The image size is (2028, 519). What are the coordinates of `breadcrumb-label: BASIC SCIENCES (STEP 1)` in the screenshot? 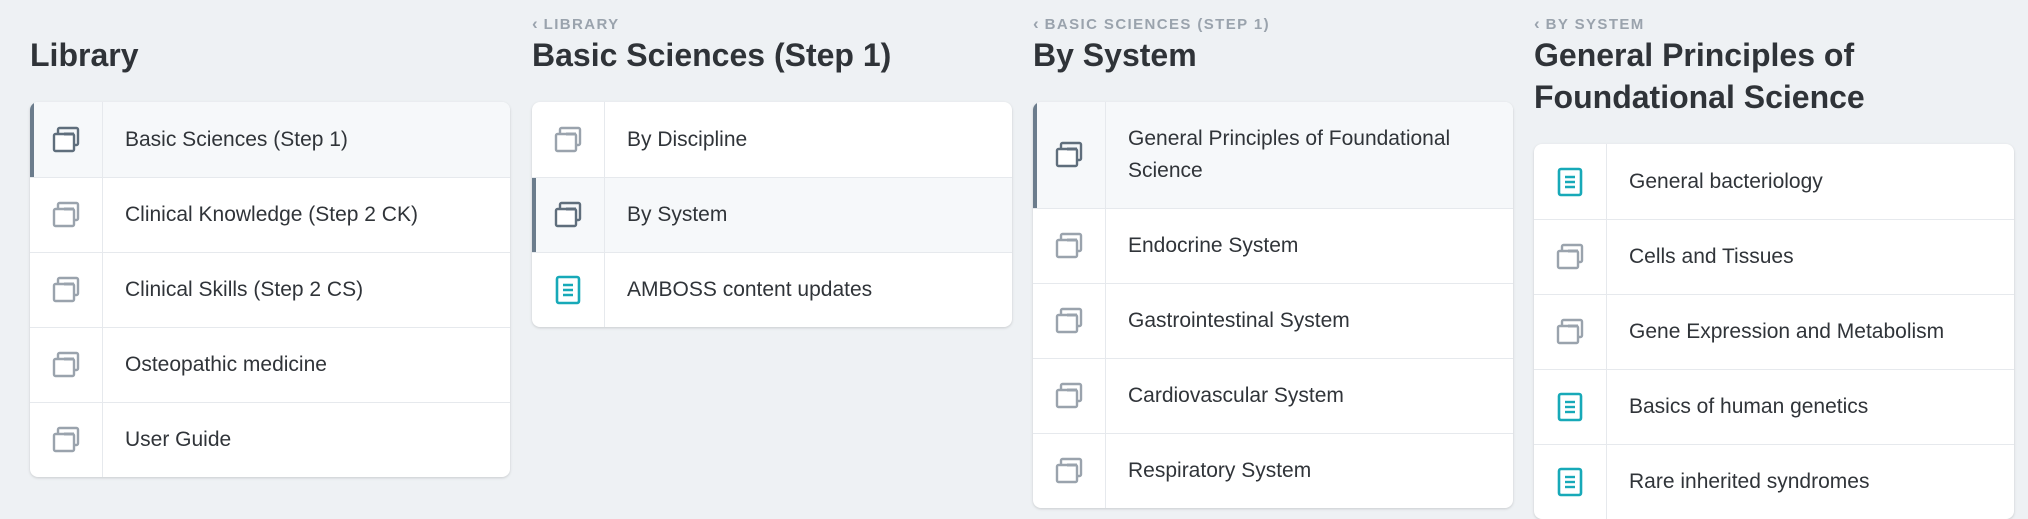 It's located at (1157, 24).